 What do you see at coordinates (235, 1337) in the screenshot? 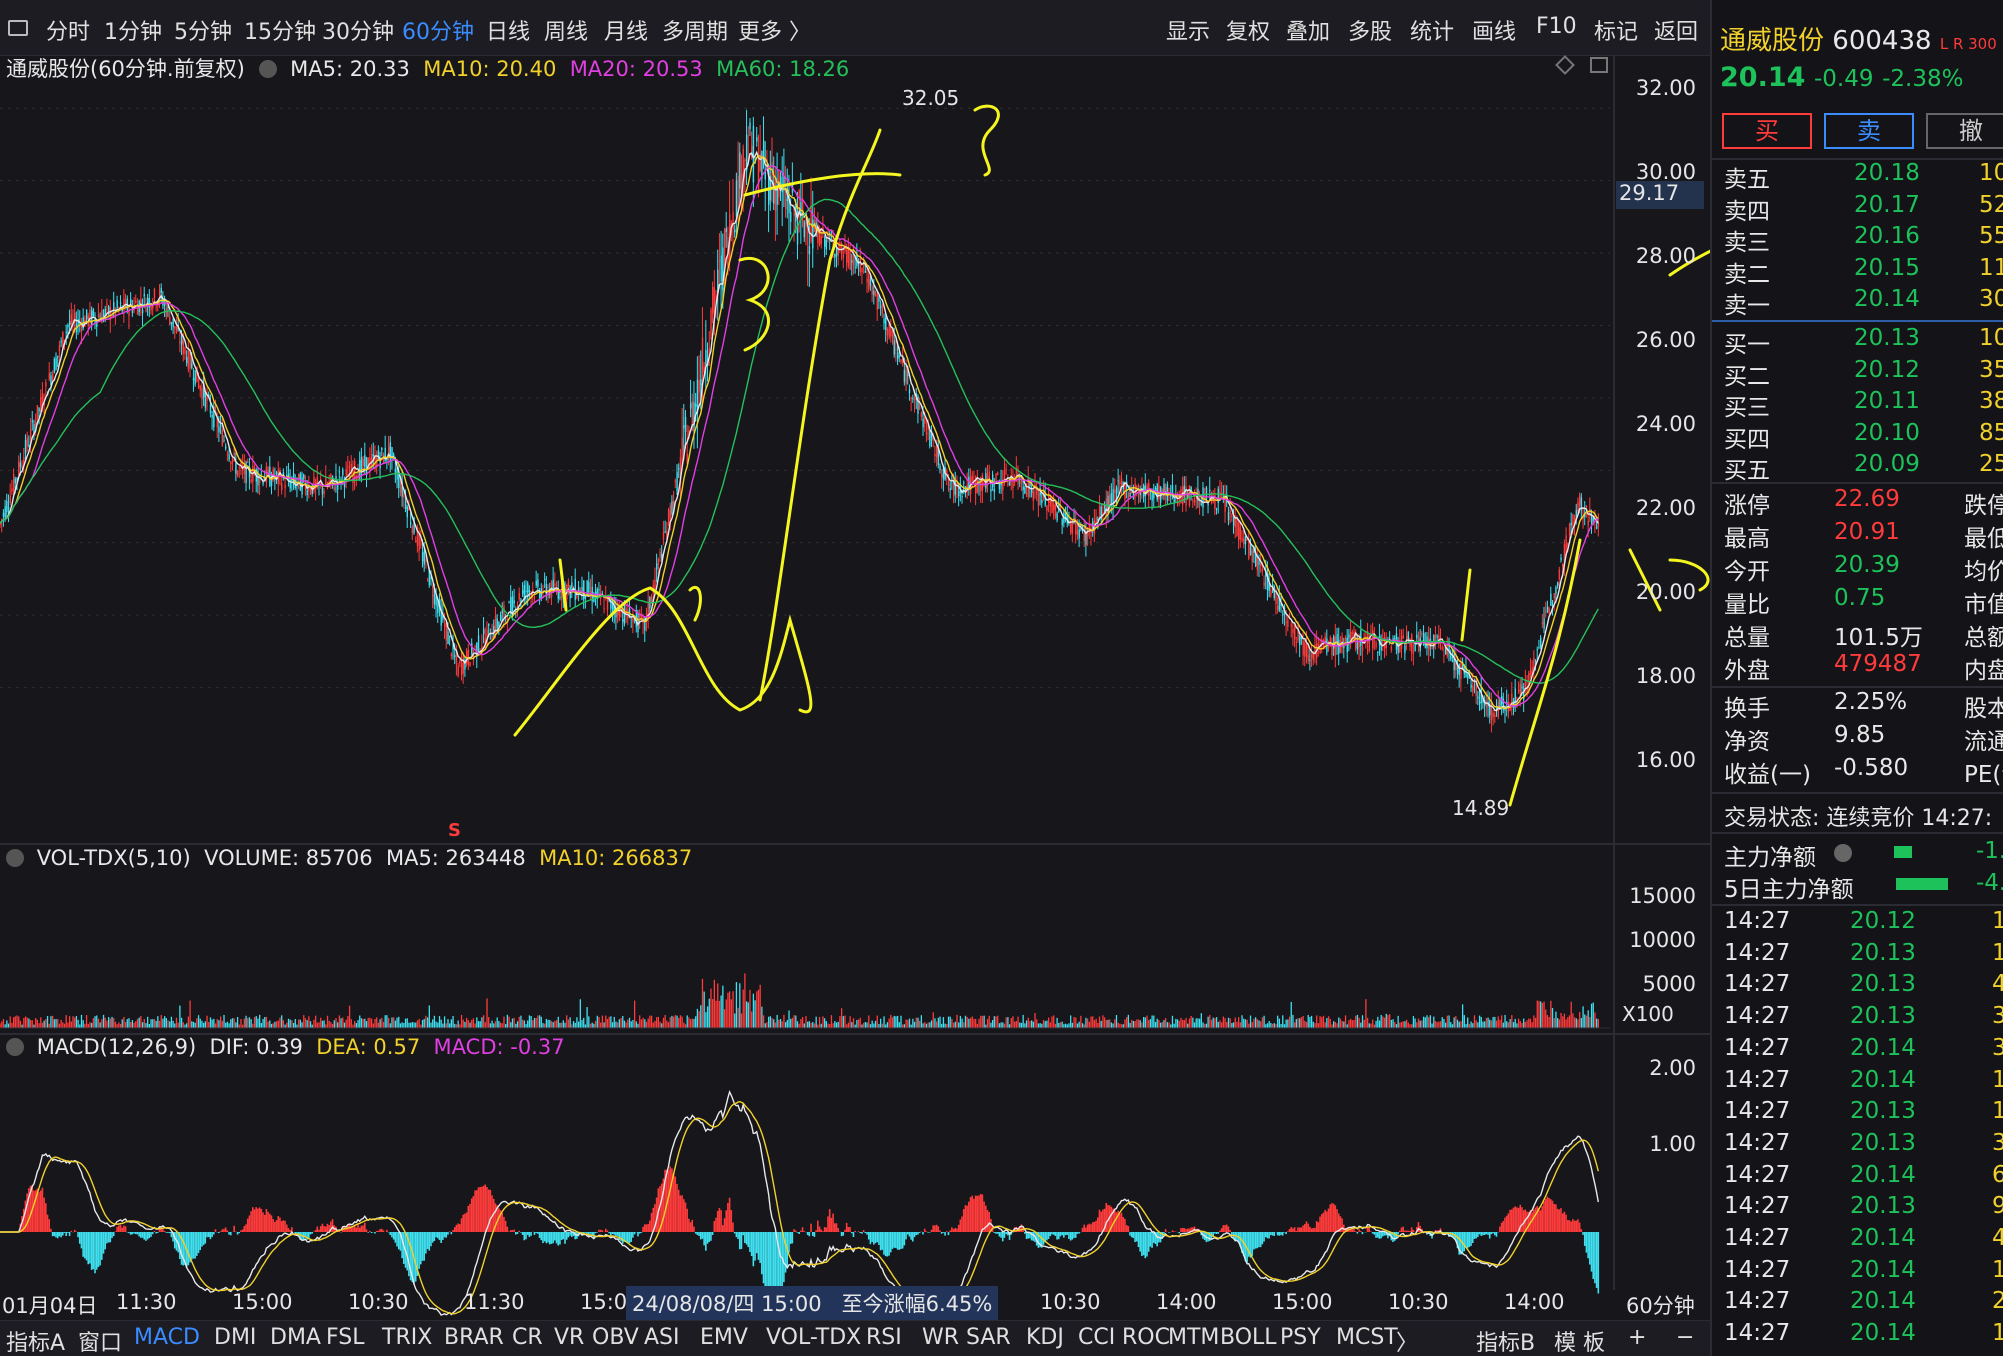
I see `indicator-tab: DMI` at bounding box center [235, 1337].